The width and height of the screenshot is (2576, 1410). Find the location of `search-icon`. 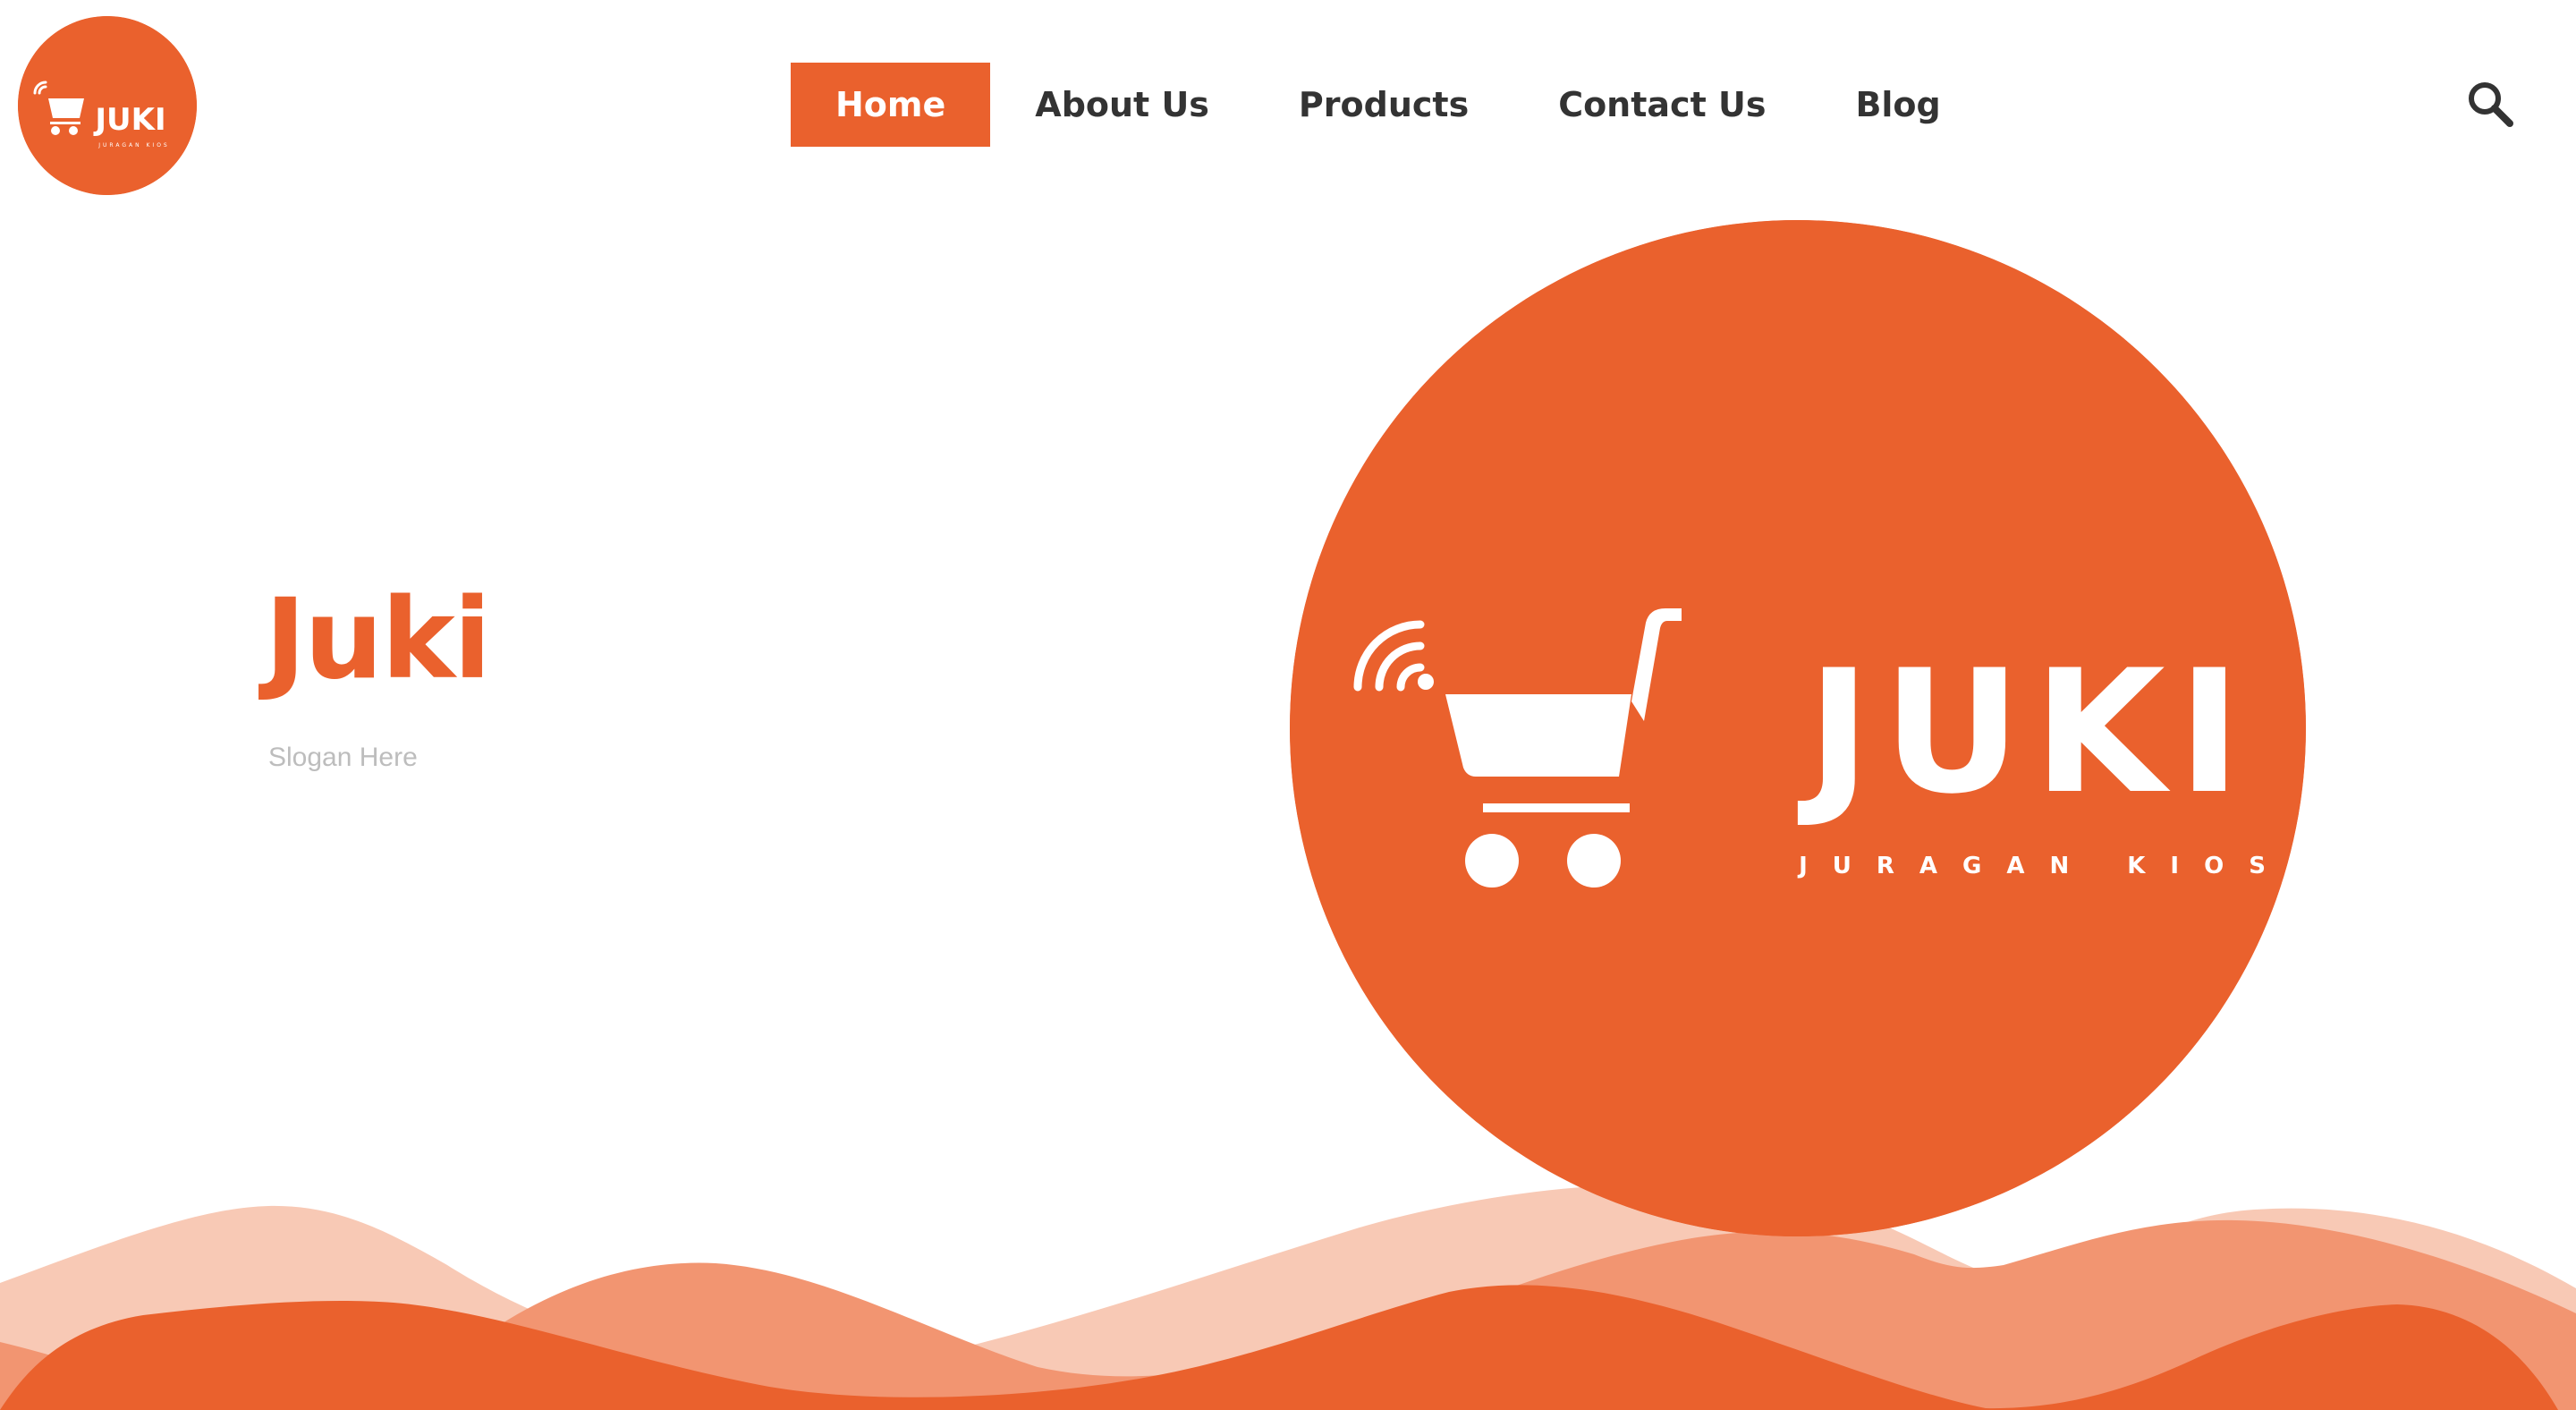

search-icon is located at coordinates (2491, 105).